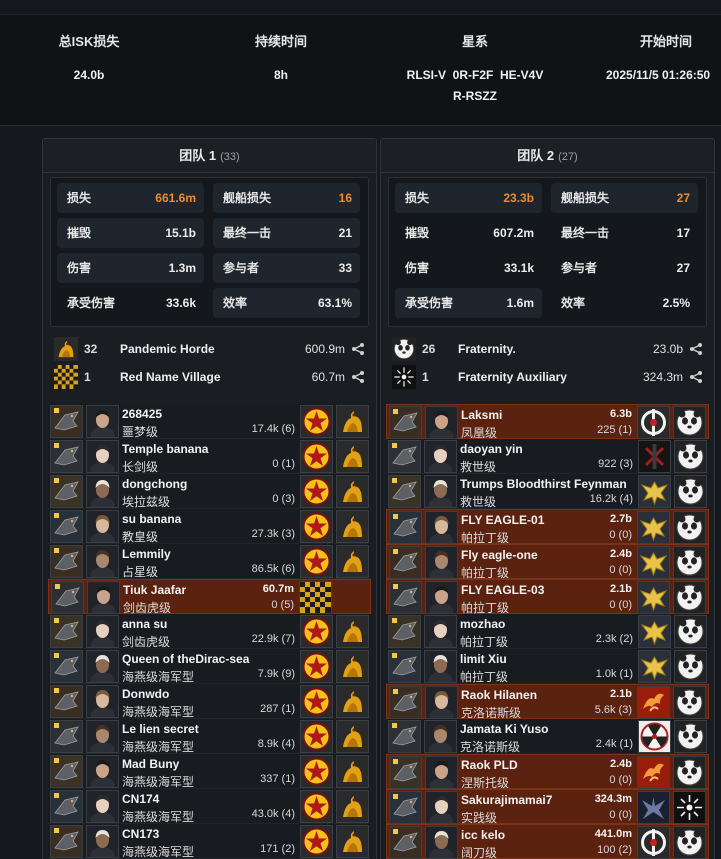 The height and width of the screenshot is (859, 721). What do you see at coordinates (209, 377) in the screenshot?
I see `corporation-row: 1 Red Name Village 60.7m` at bounding box center [209, 377].